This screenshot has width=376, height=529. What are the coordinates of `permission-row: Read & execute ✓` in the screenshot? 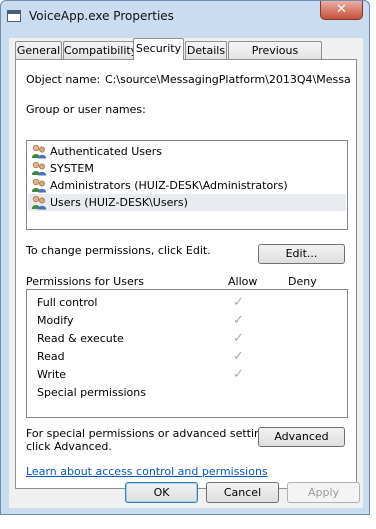 It's located at (187, 339).